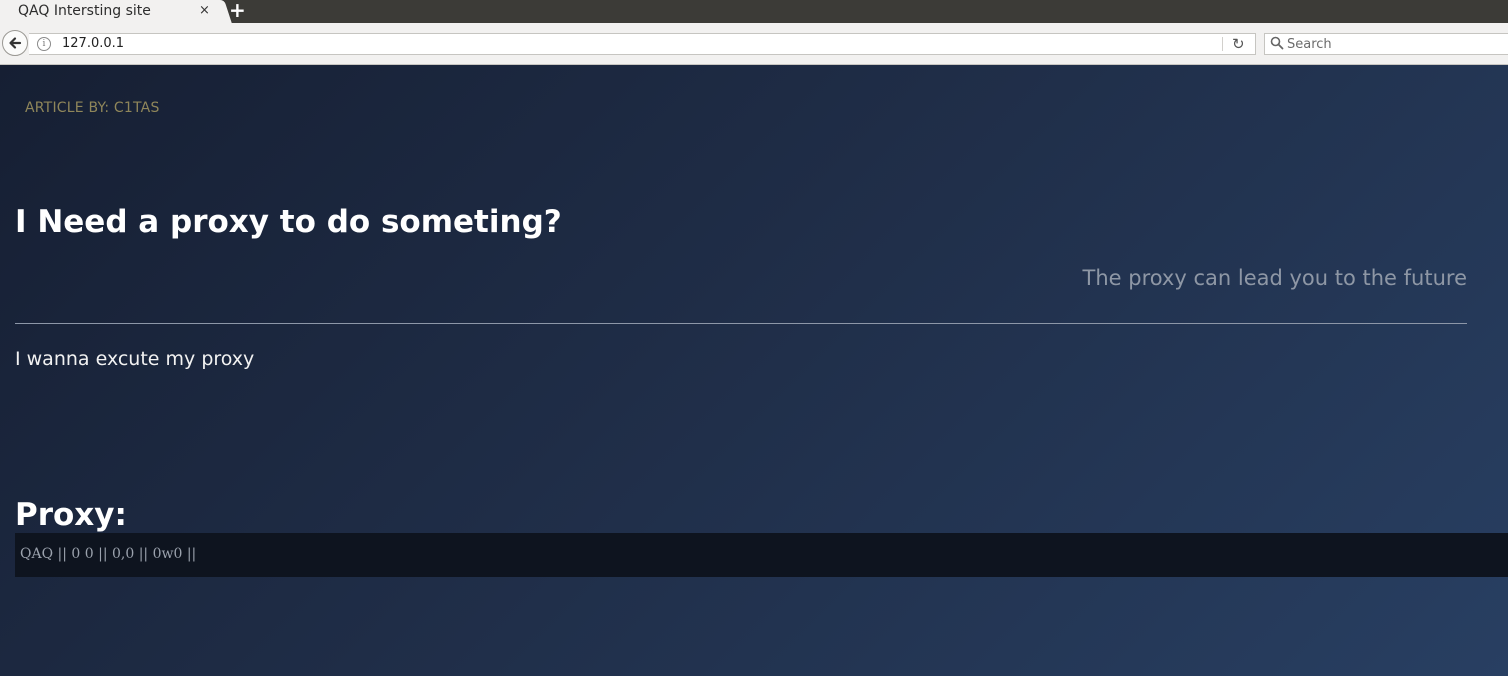 Image resolution: width=1508 pixels, height=676 pixels. What do you see at coordinates (108, 554) in the screenshot?
I see `proxy-output-text: QAQ || 0 0 || 0,0 || 0w0 ||` at bounding box center [108, 554].